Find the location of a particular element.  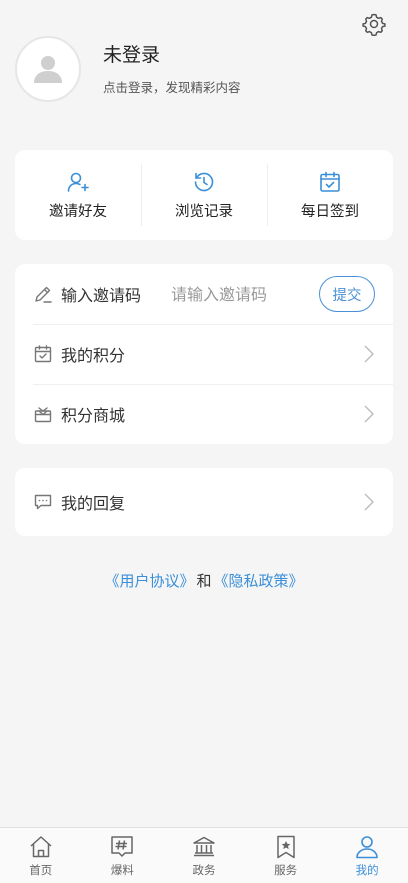

agreement-and-text: 和 is located at coordinates (204, 581).